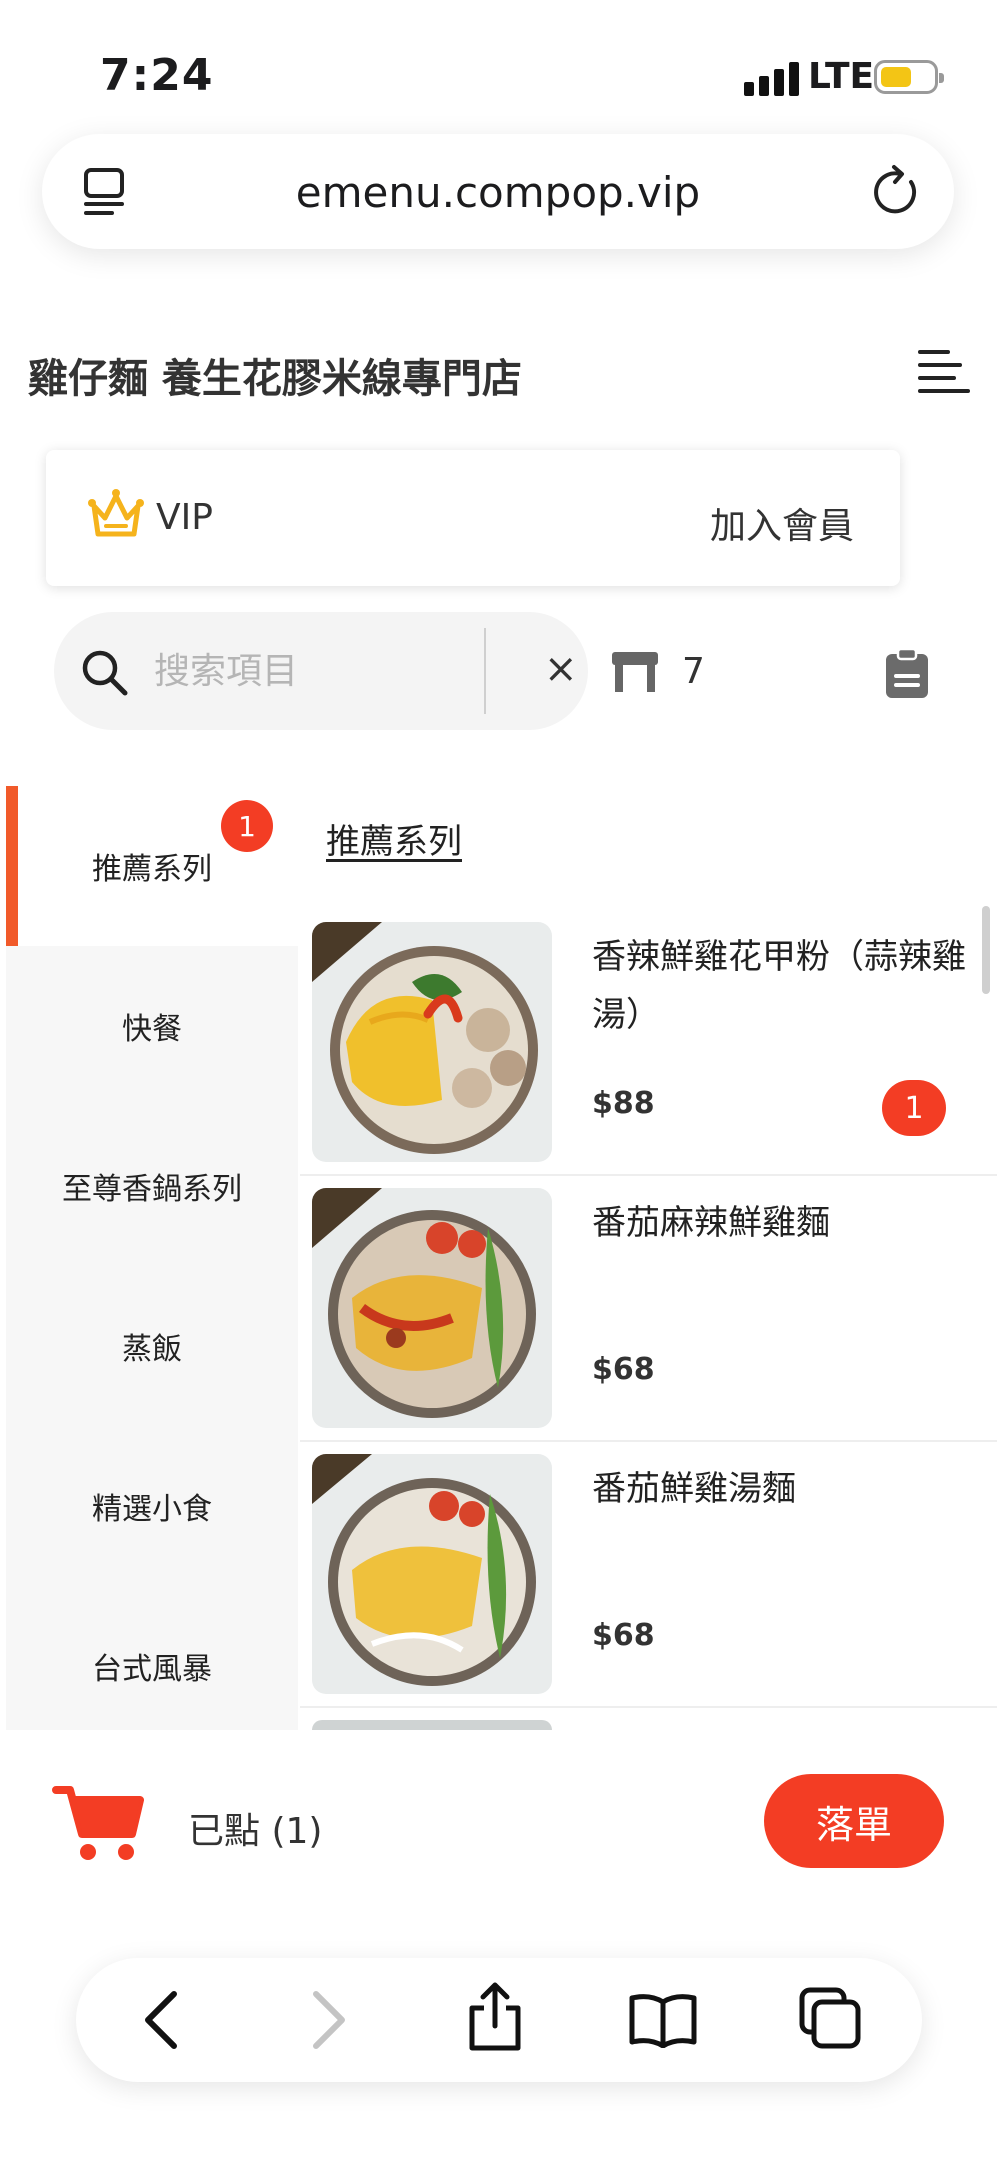 The image size is (997, 2160). I want to click on category-snacks: 精選小食, so click(152, 1506).